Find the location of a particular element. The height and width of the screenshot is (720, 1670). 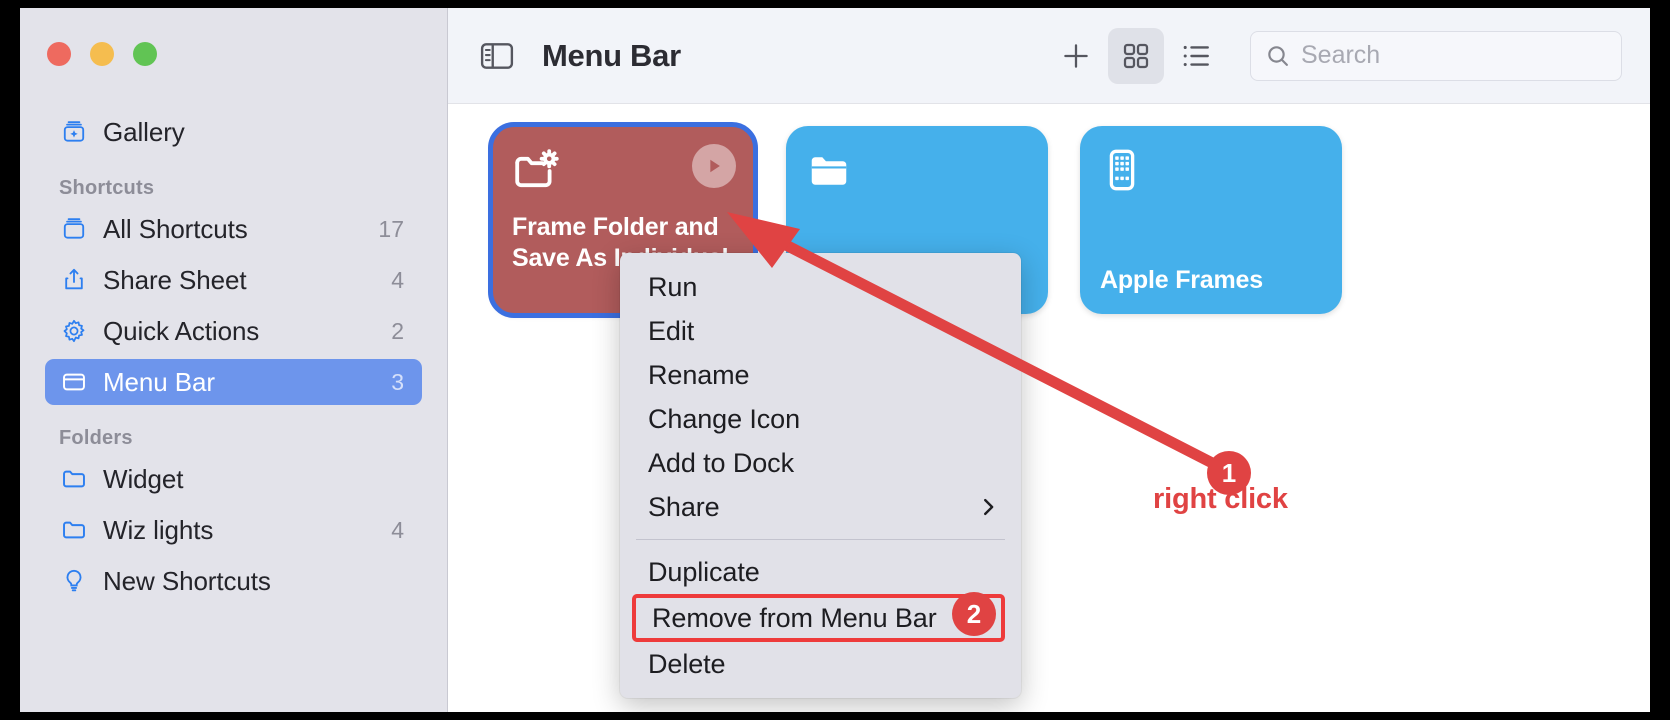

window-controls is located at coordinates (102, 54).